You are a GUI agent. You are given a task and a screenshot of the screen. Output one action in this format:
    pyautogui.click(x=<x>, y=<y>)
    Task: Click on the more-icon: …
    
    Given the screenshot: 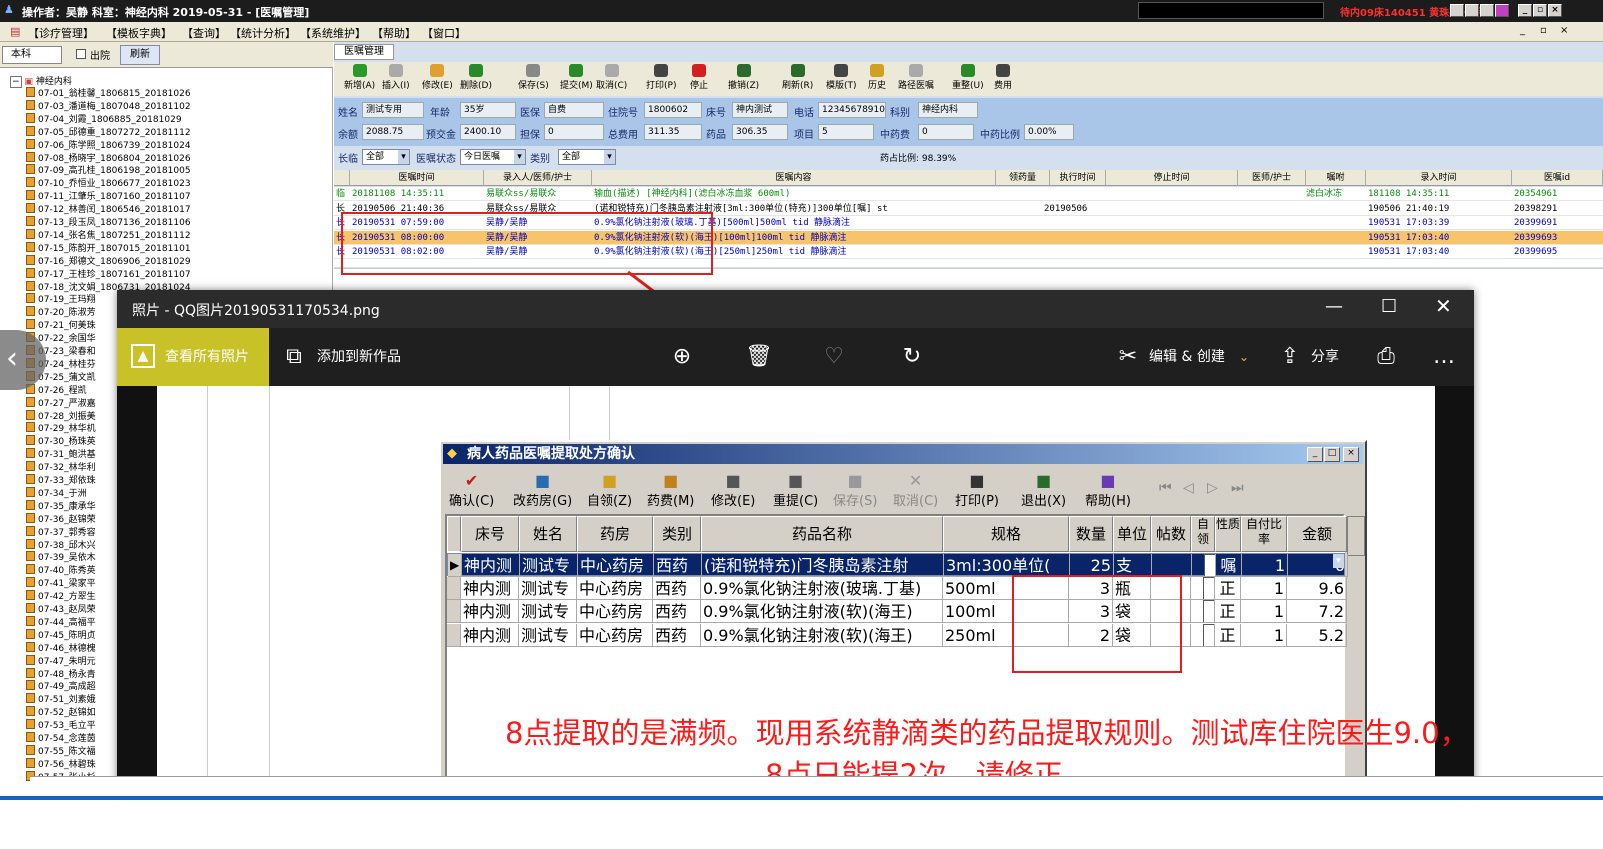 What is the action you would take?
    pyautogui.click(x=1444, y=357)
    